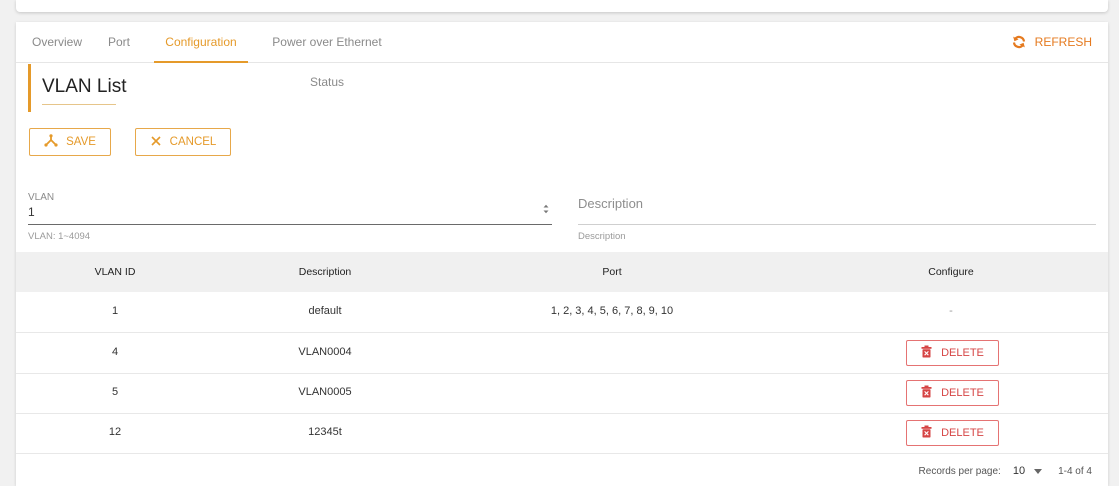  Describe the element at coordinates (29, 88) in the screenshot. I see `title-accent-bar` at that location.